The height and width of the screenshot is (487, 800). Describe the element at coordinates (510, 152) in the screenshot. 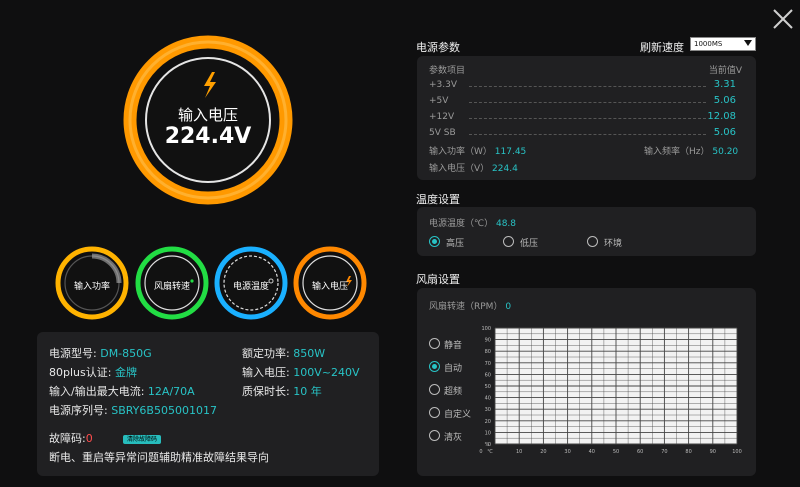

I see `power-value: 117.45` at that location.